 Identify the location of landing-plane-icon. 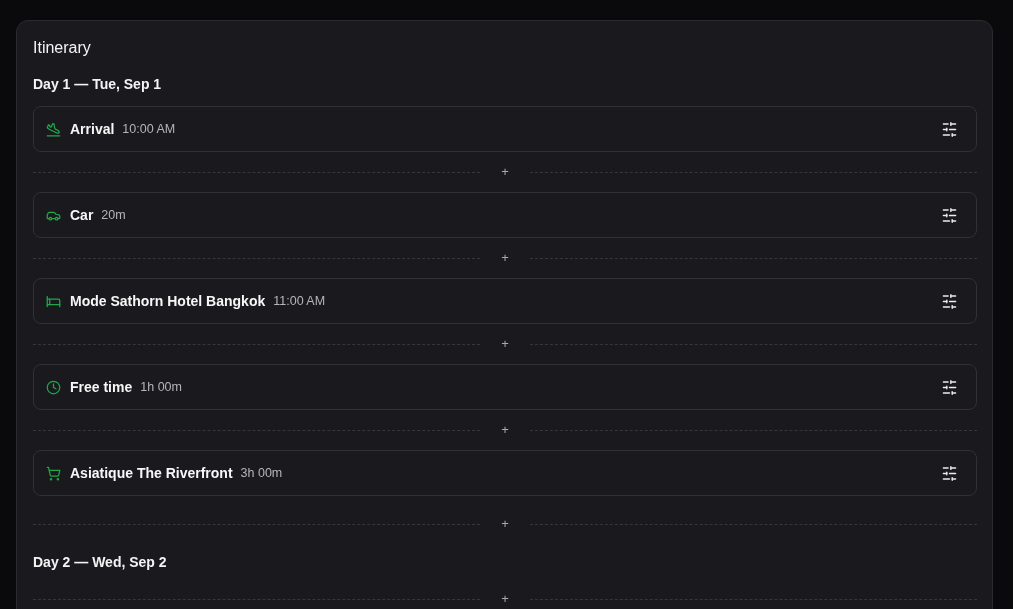
(53, 129).